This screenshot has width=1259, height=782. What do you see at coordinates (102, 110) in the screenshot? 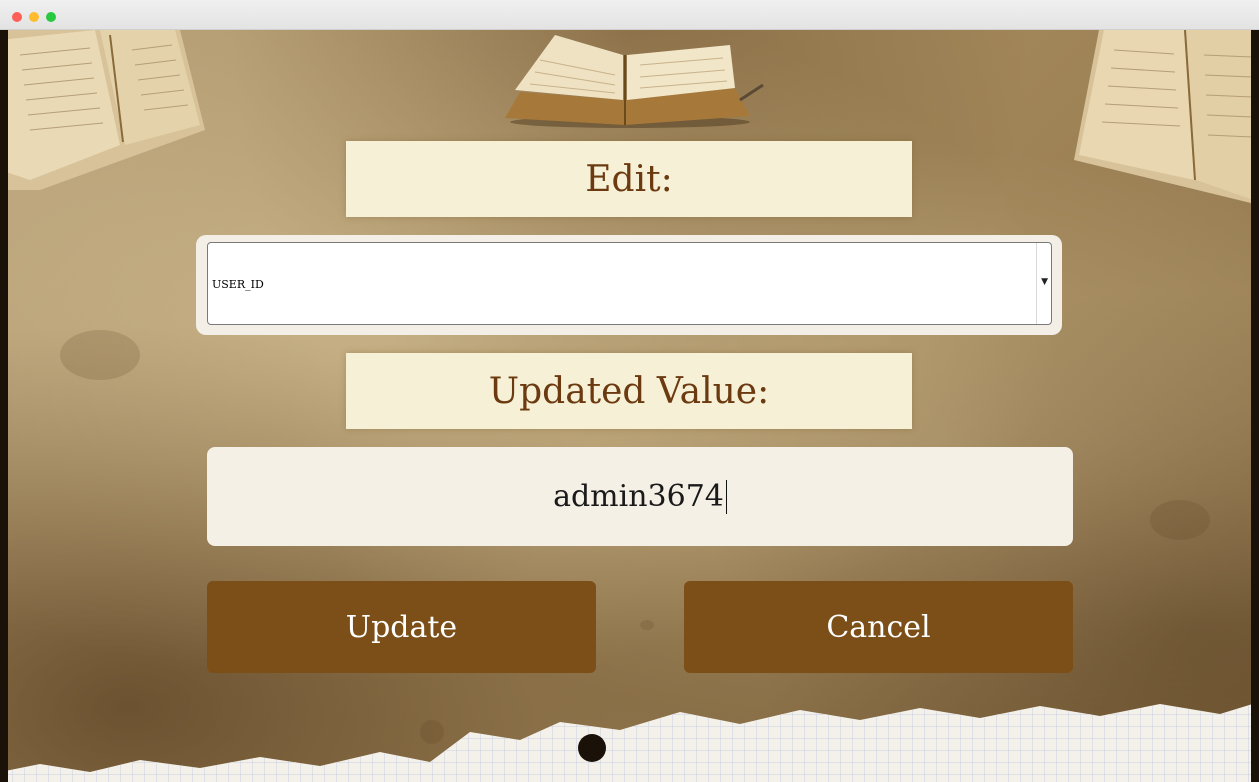
I see `open-book-corner-left-icon` at bounding box center [102, 110].